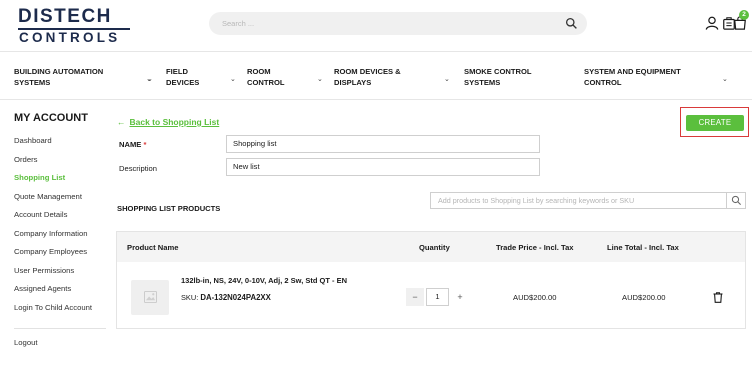 The image size is (752, 369). I want to click on sidebar-item-shopping-list: Shopping List, so click(59, 180).